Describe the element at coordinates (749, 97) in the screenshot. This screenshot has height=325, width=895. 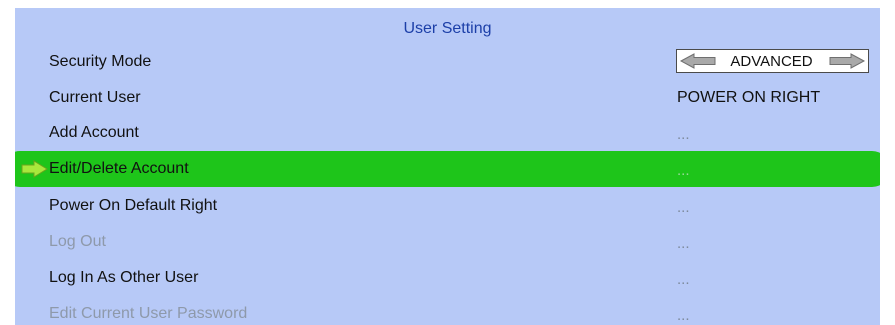
I see `current-user-value: POWER ON RIGHT` at that location.